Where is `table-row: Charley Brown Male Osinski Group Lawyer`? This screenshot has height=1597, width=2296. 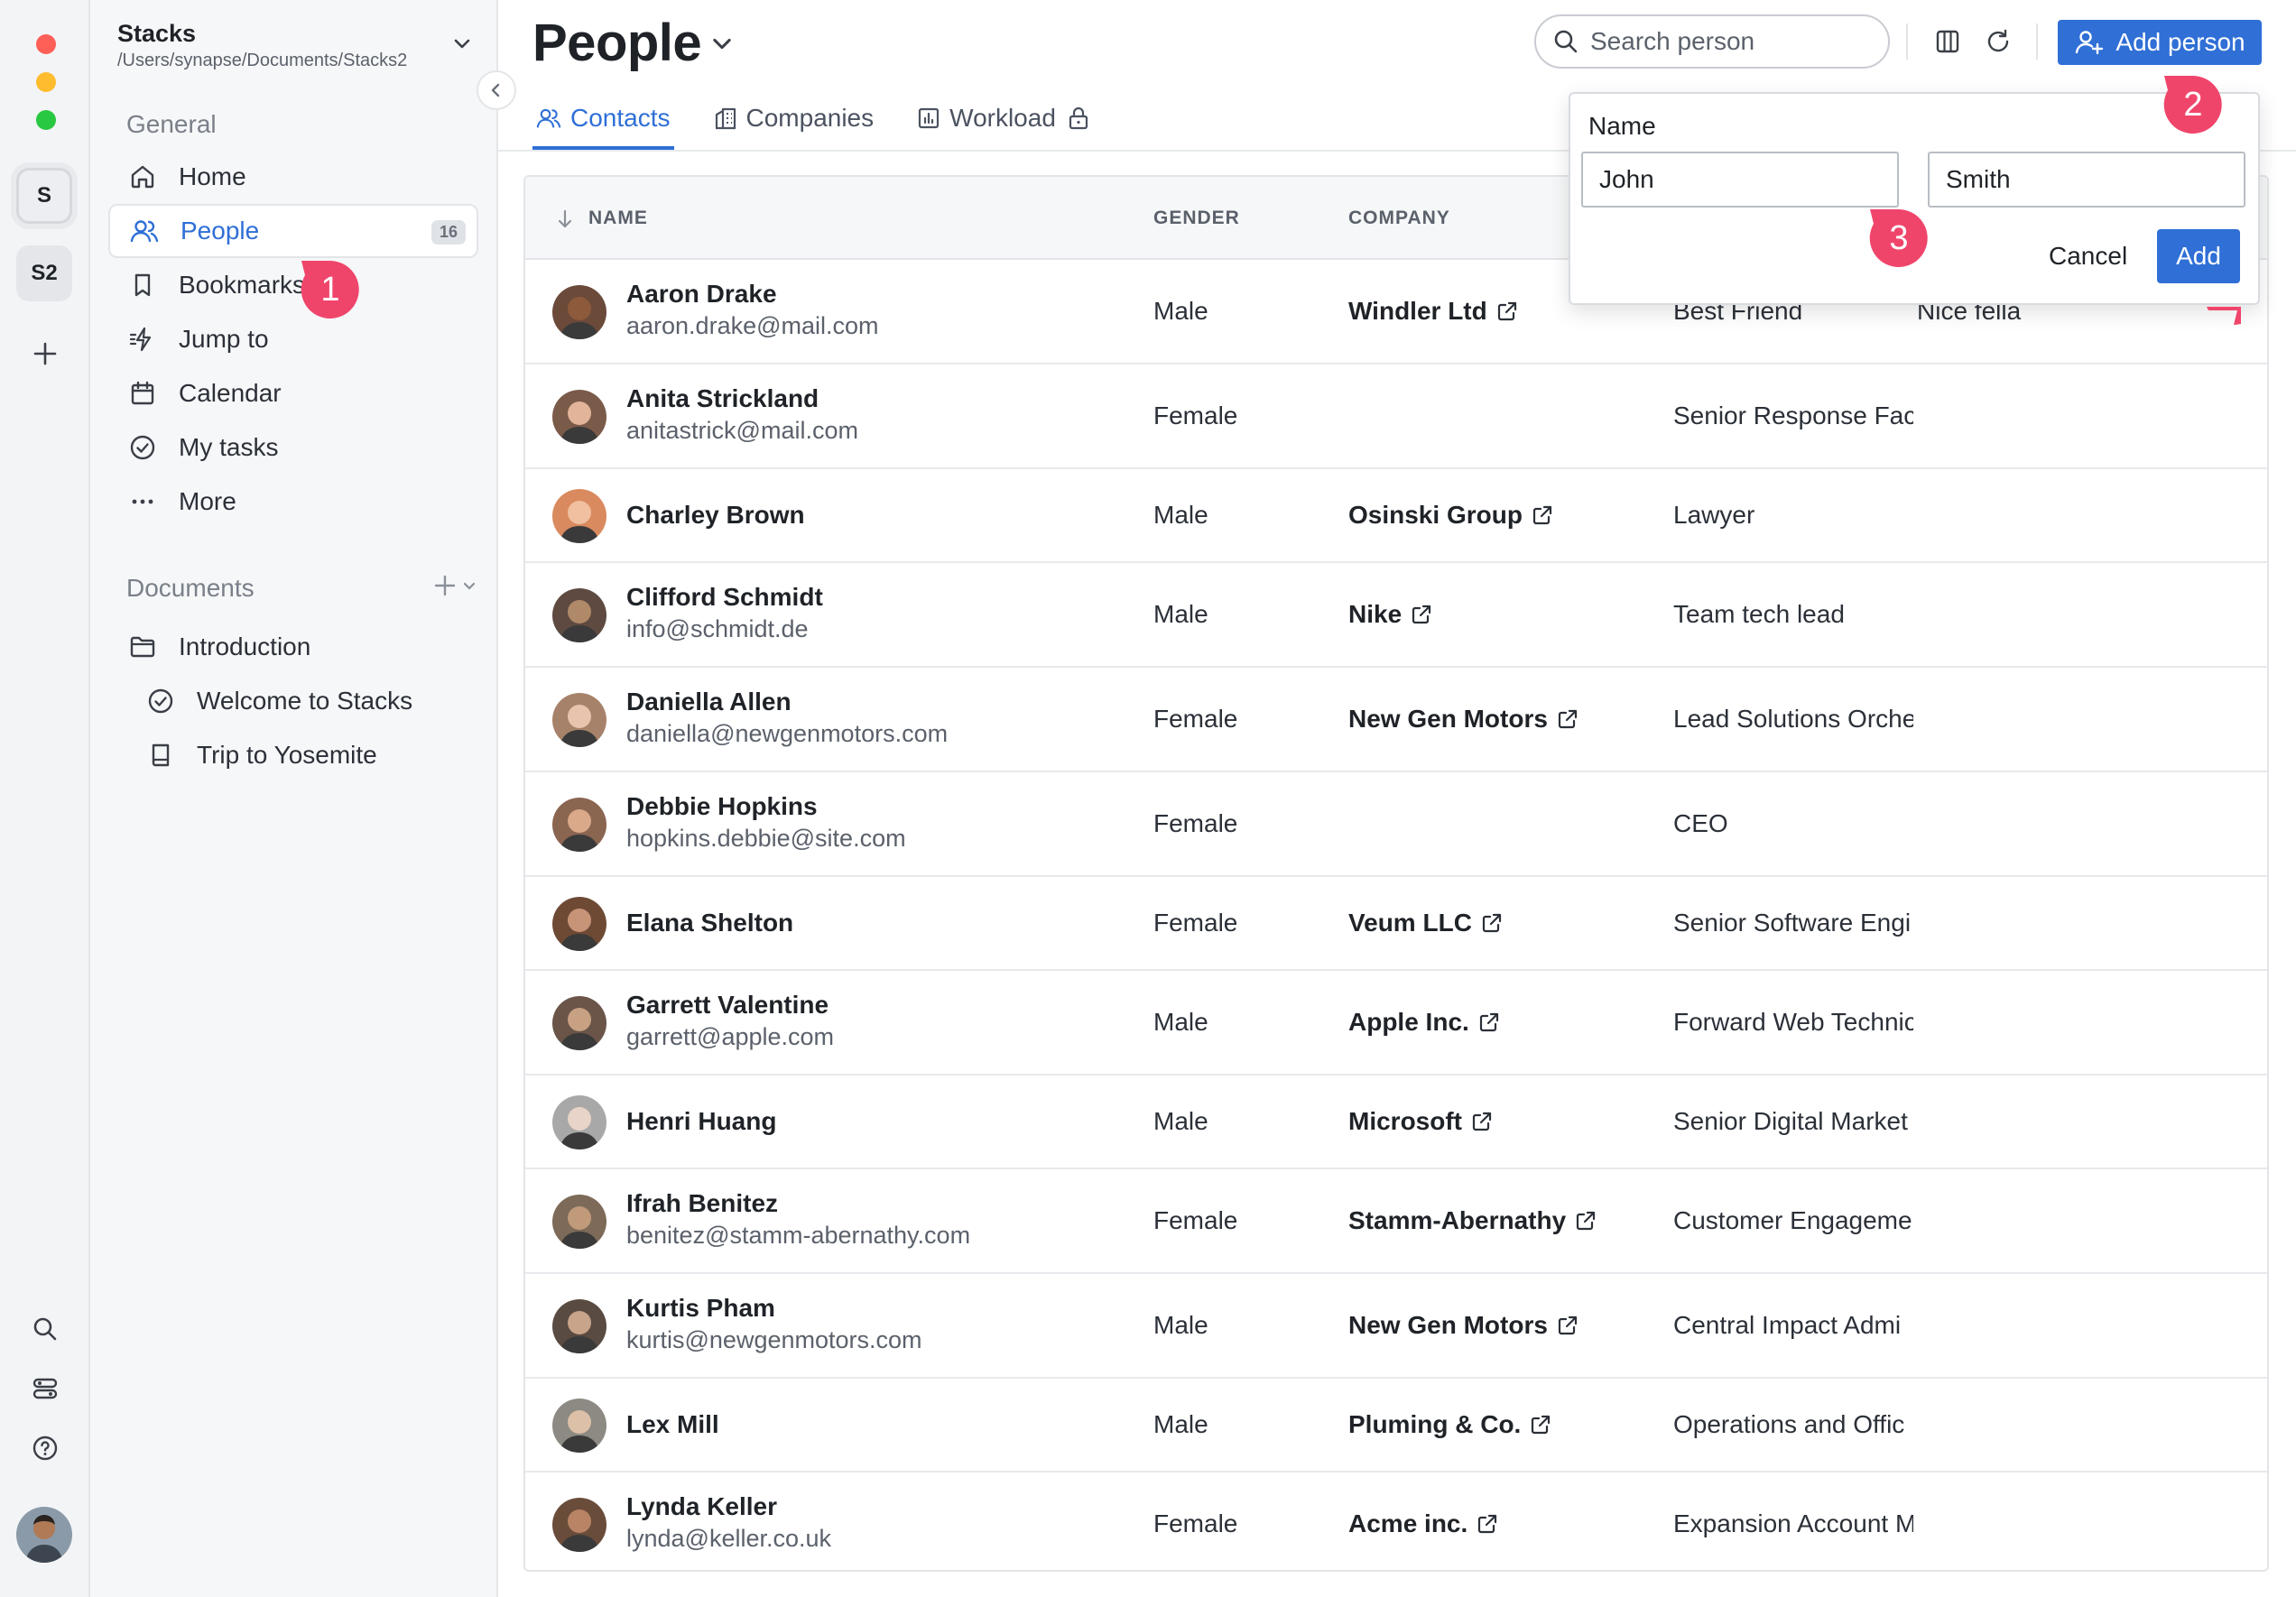 table-row: Charley Brown Male Osinski Group Lawyer is located at coordinates (1396, 516).